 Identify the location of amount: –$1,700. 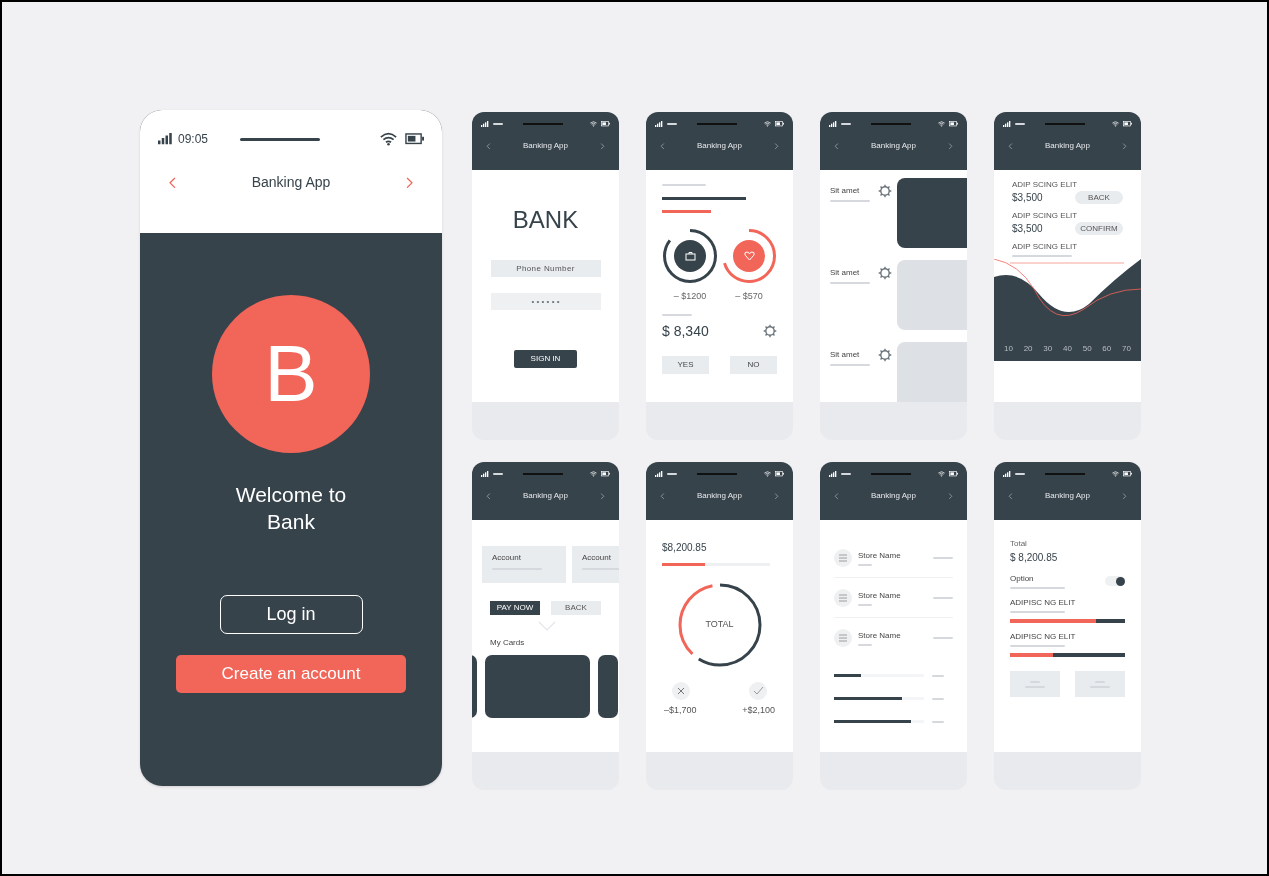
(680, 710).